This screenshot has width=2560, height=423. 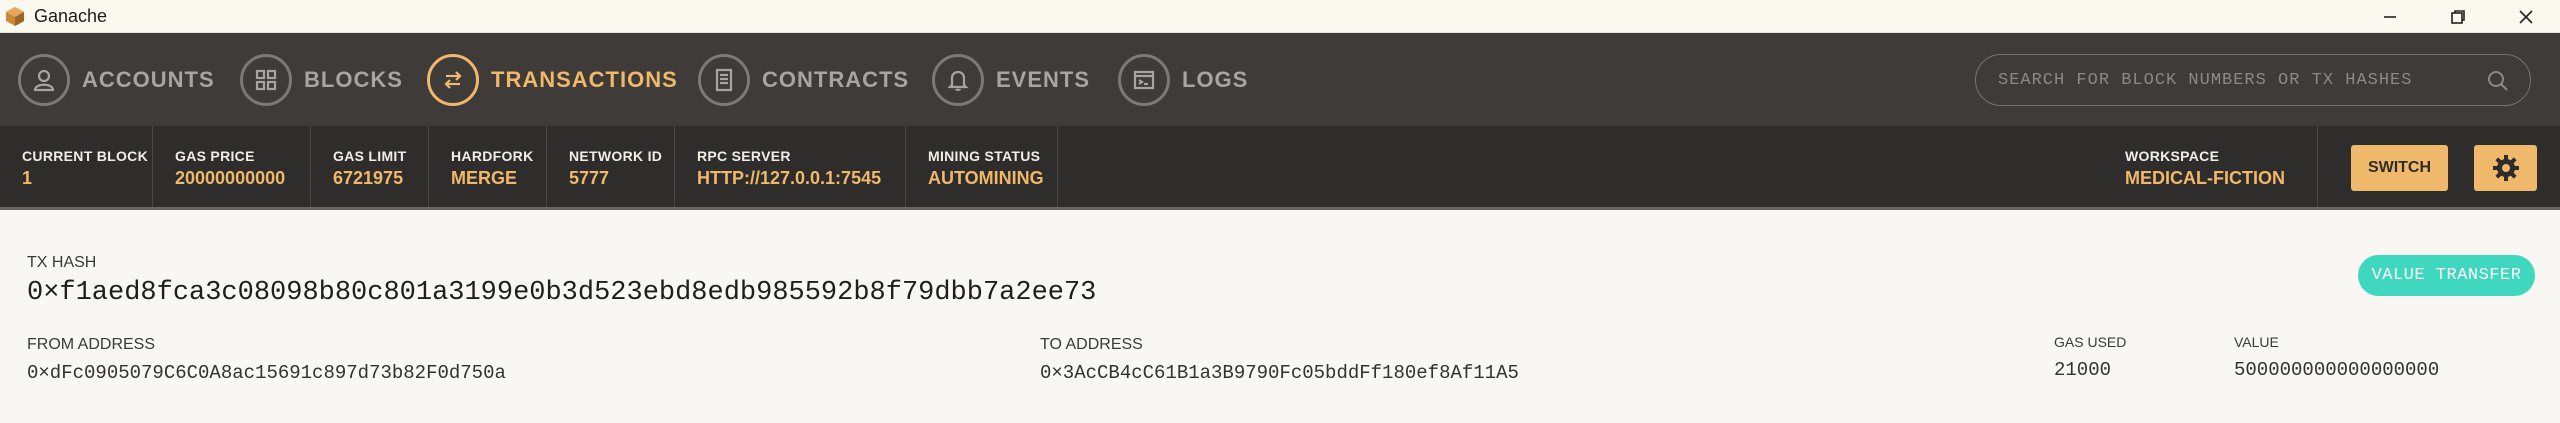 I want to click on gear-icon, so click(x=2505, y=168).